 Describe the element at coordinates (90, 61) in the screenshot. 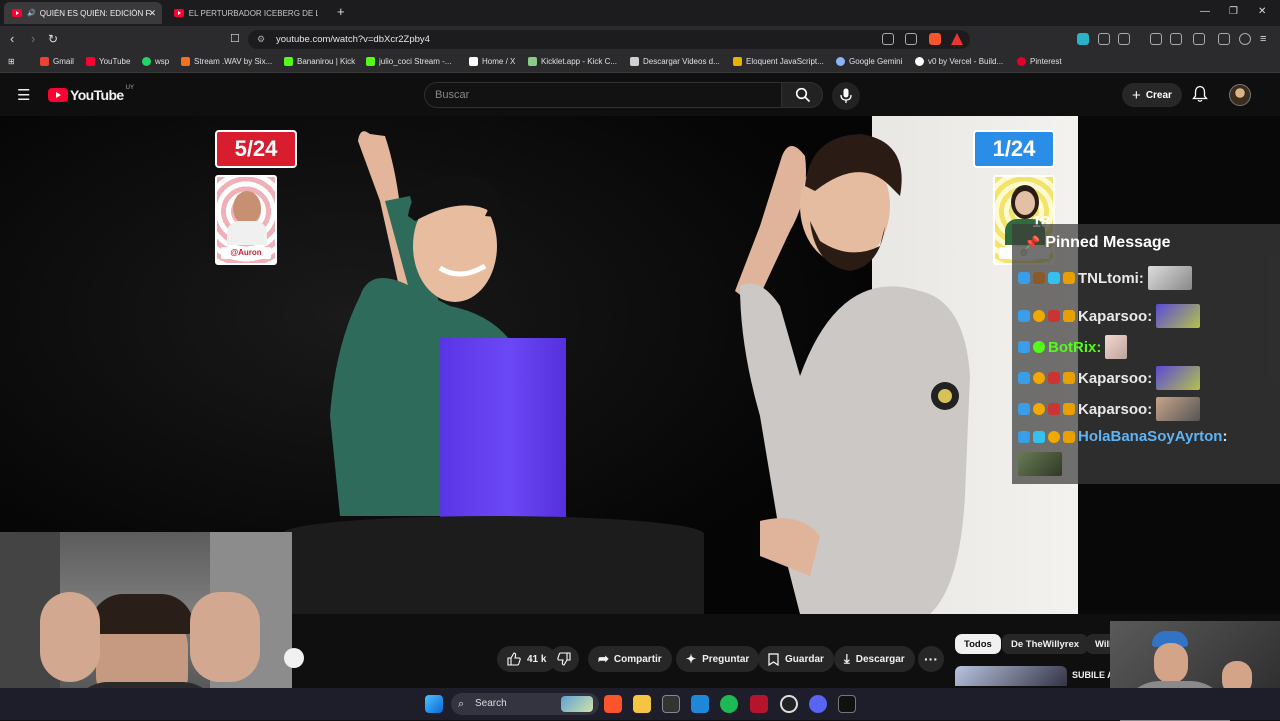

I see `youtube-icon` at that location.